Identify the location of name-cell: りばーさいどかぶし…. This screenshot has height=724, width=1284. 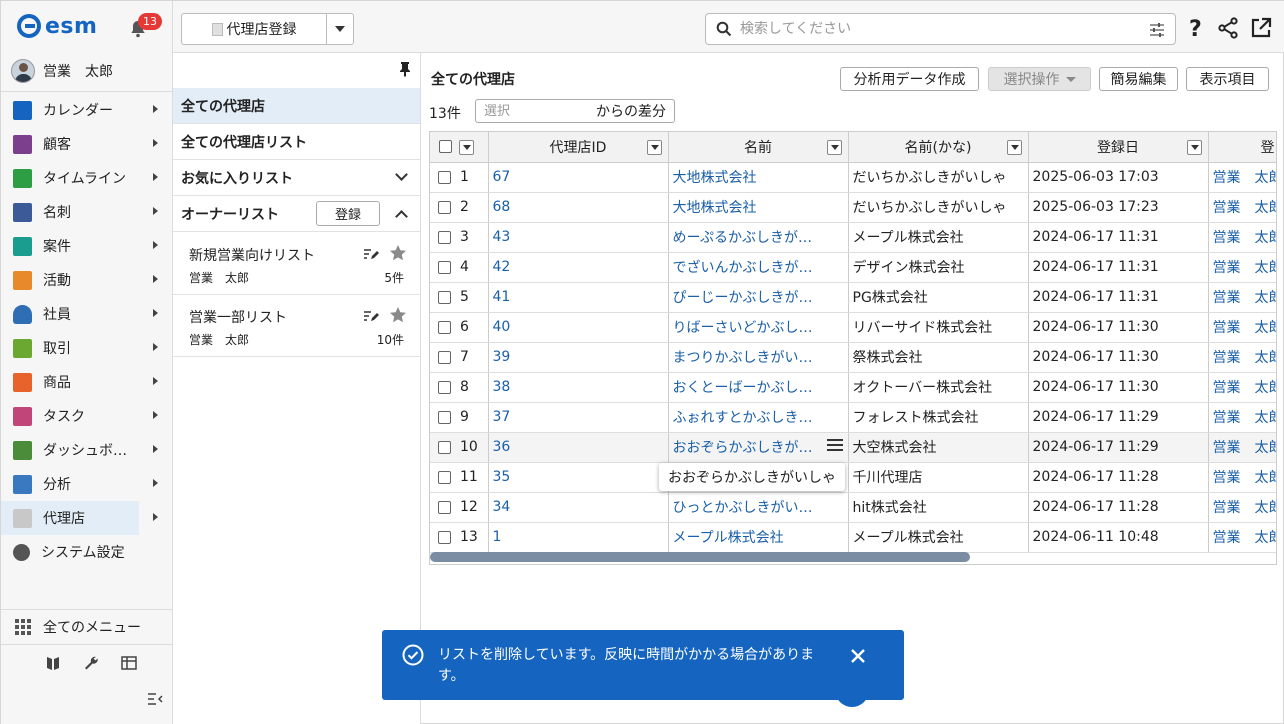
(758, 327).